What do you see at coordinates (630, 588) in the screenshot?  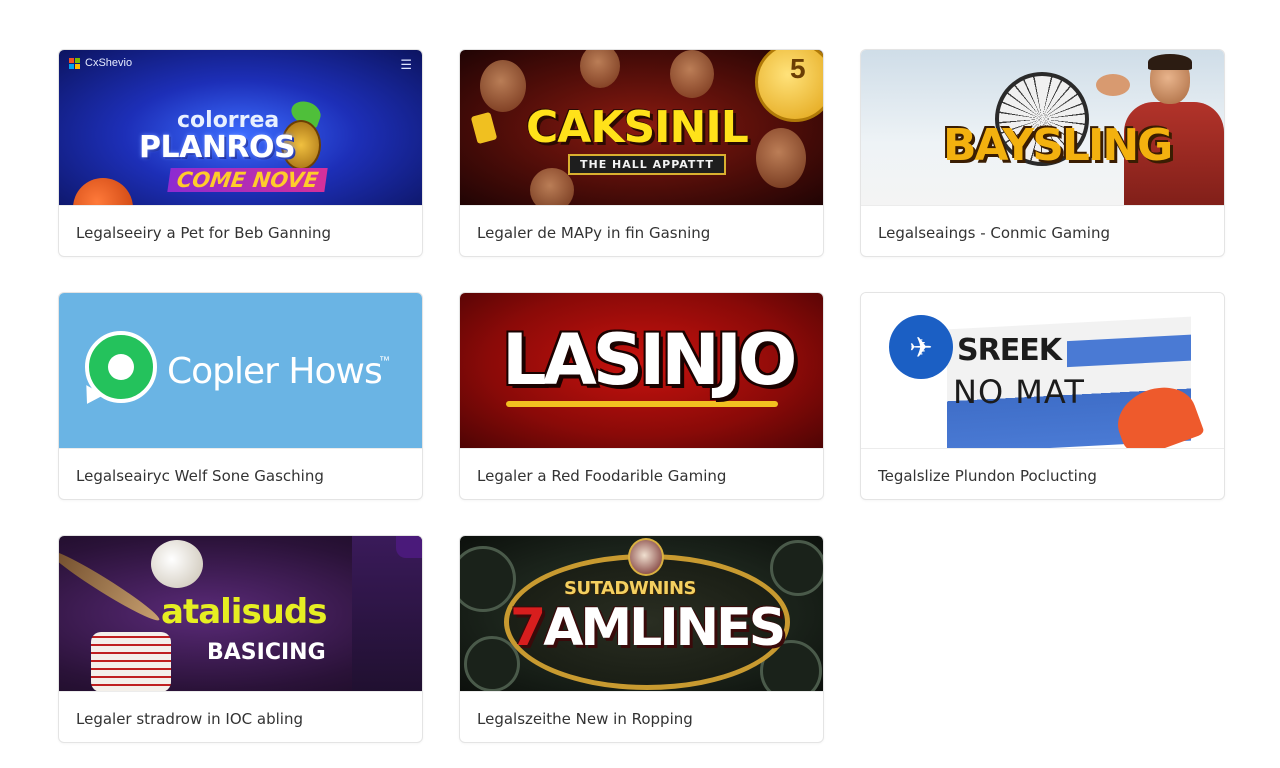 I see `banner-title-line1: SUTADWNINS` at bounding box center [630, 588].